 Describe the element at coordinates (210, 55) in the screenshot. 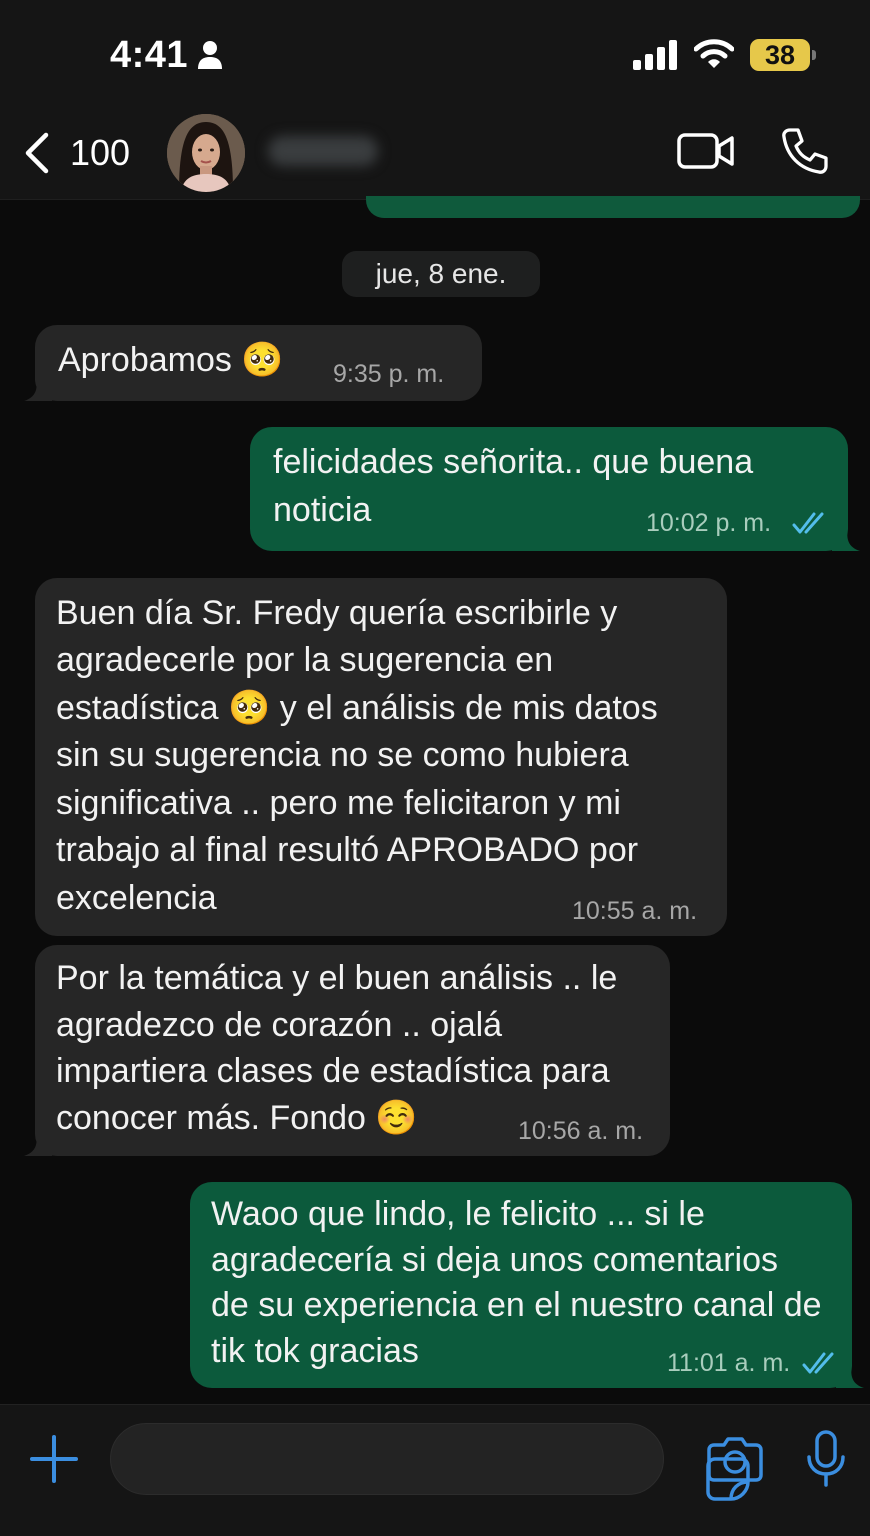

I see `person-icon` at that location.